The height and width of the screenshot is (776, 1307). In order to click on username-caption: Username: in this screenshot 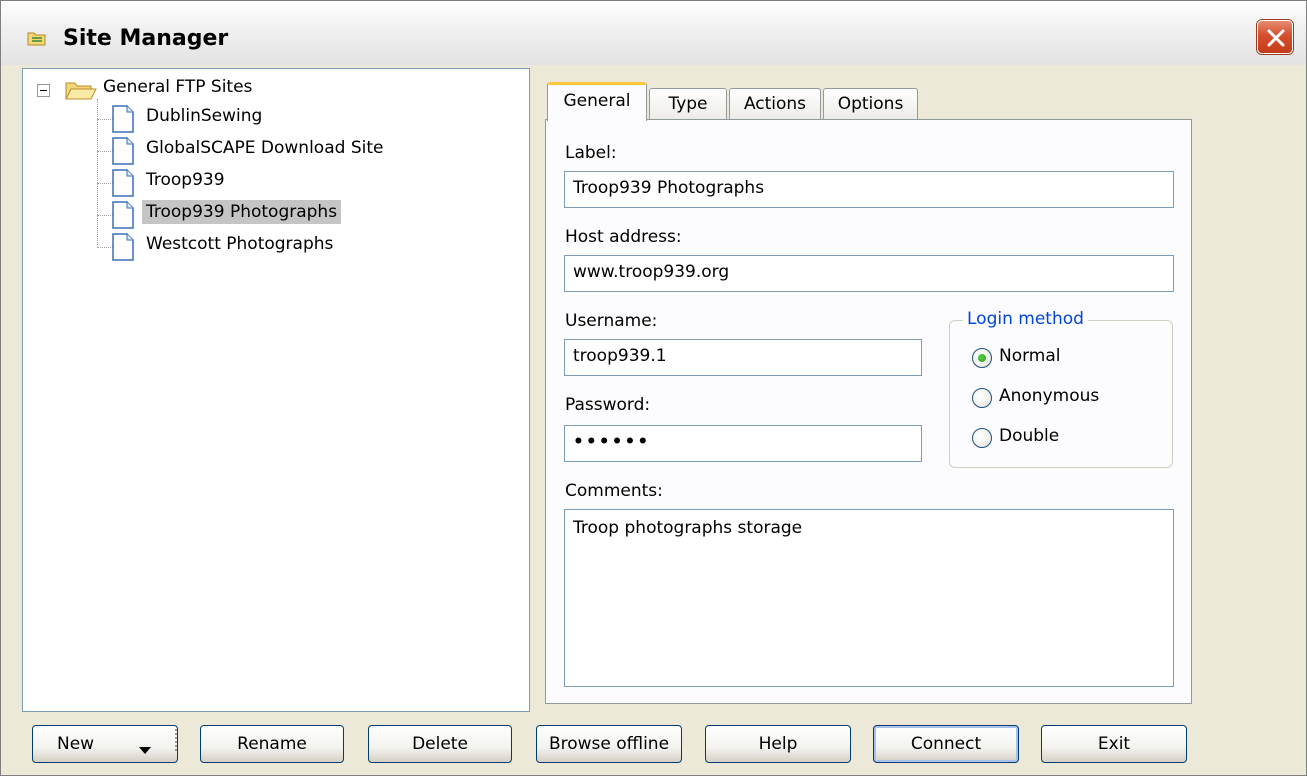, I will do `click(611, 321)`.